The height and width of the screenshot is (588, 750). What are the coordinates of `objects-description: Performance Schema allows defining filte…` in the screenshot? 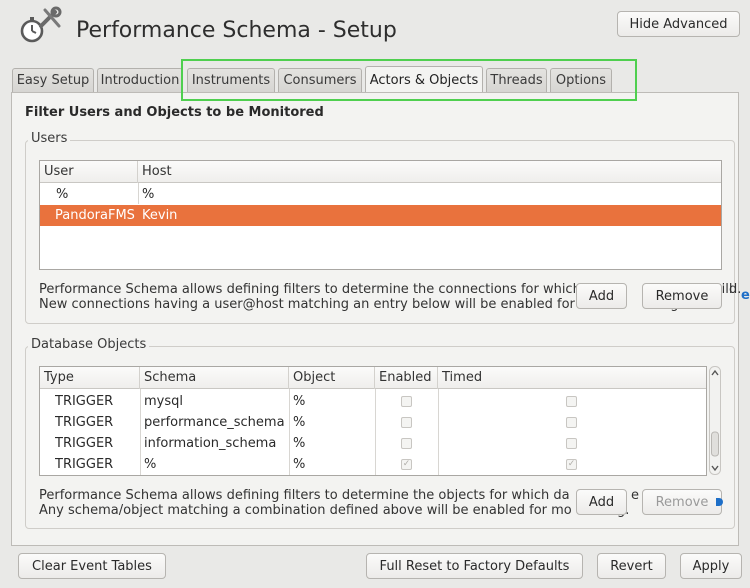 It's located at (389, 504).